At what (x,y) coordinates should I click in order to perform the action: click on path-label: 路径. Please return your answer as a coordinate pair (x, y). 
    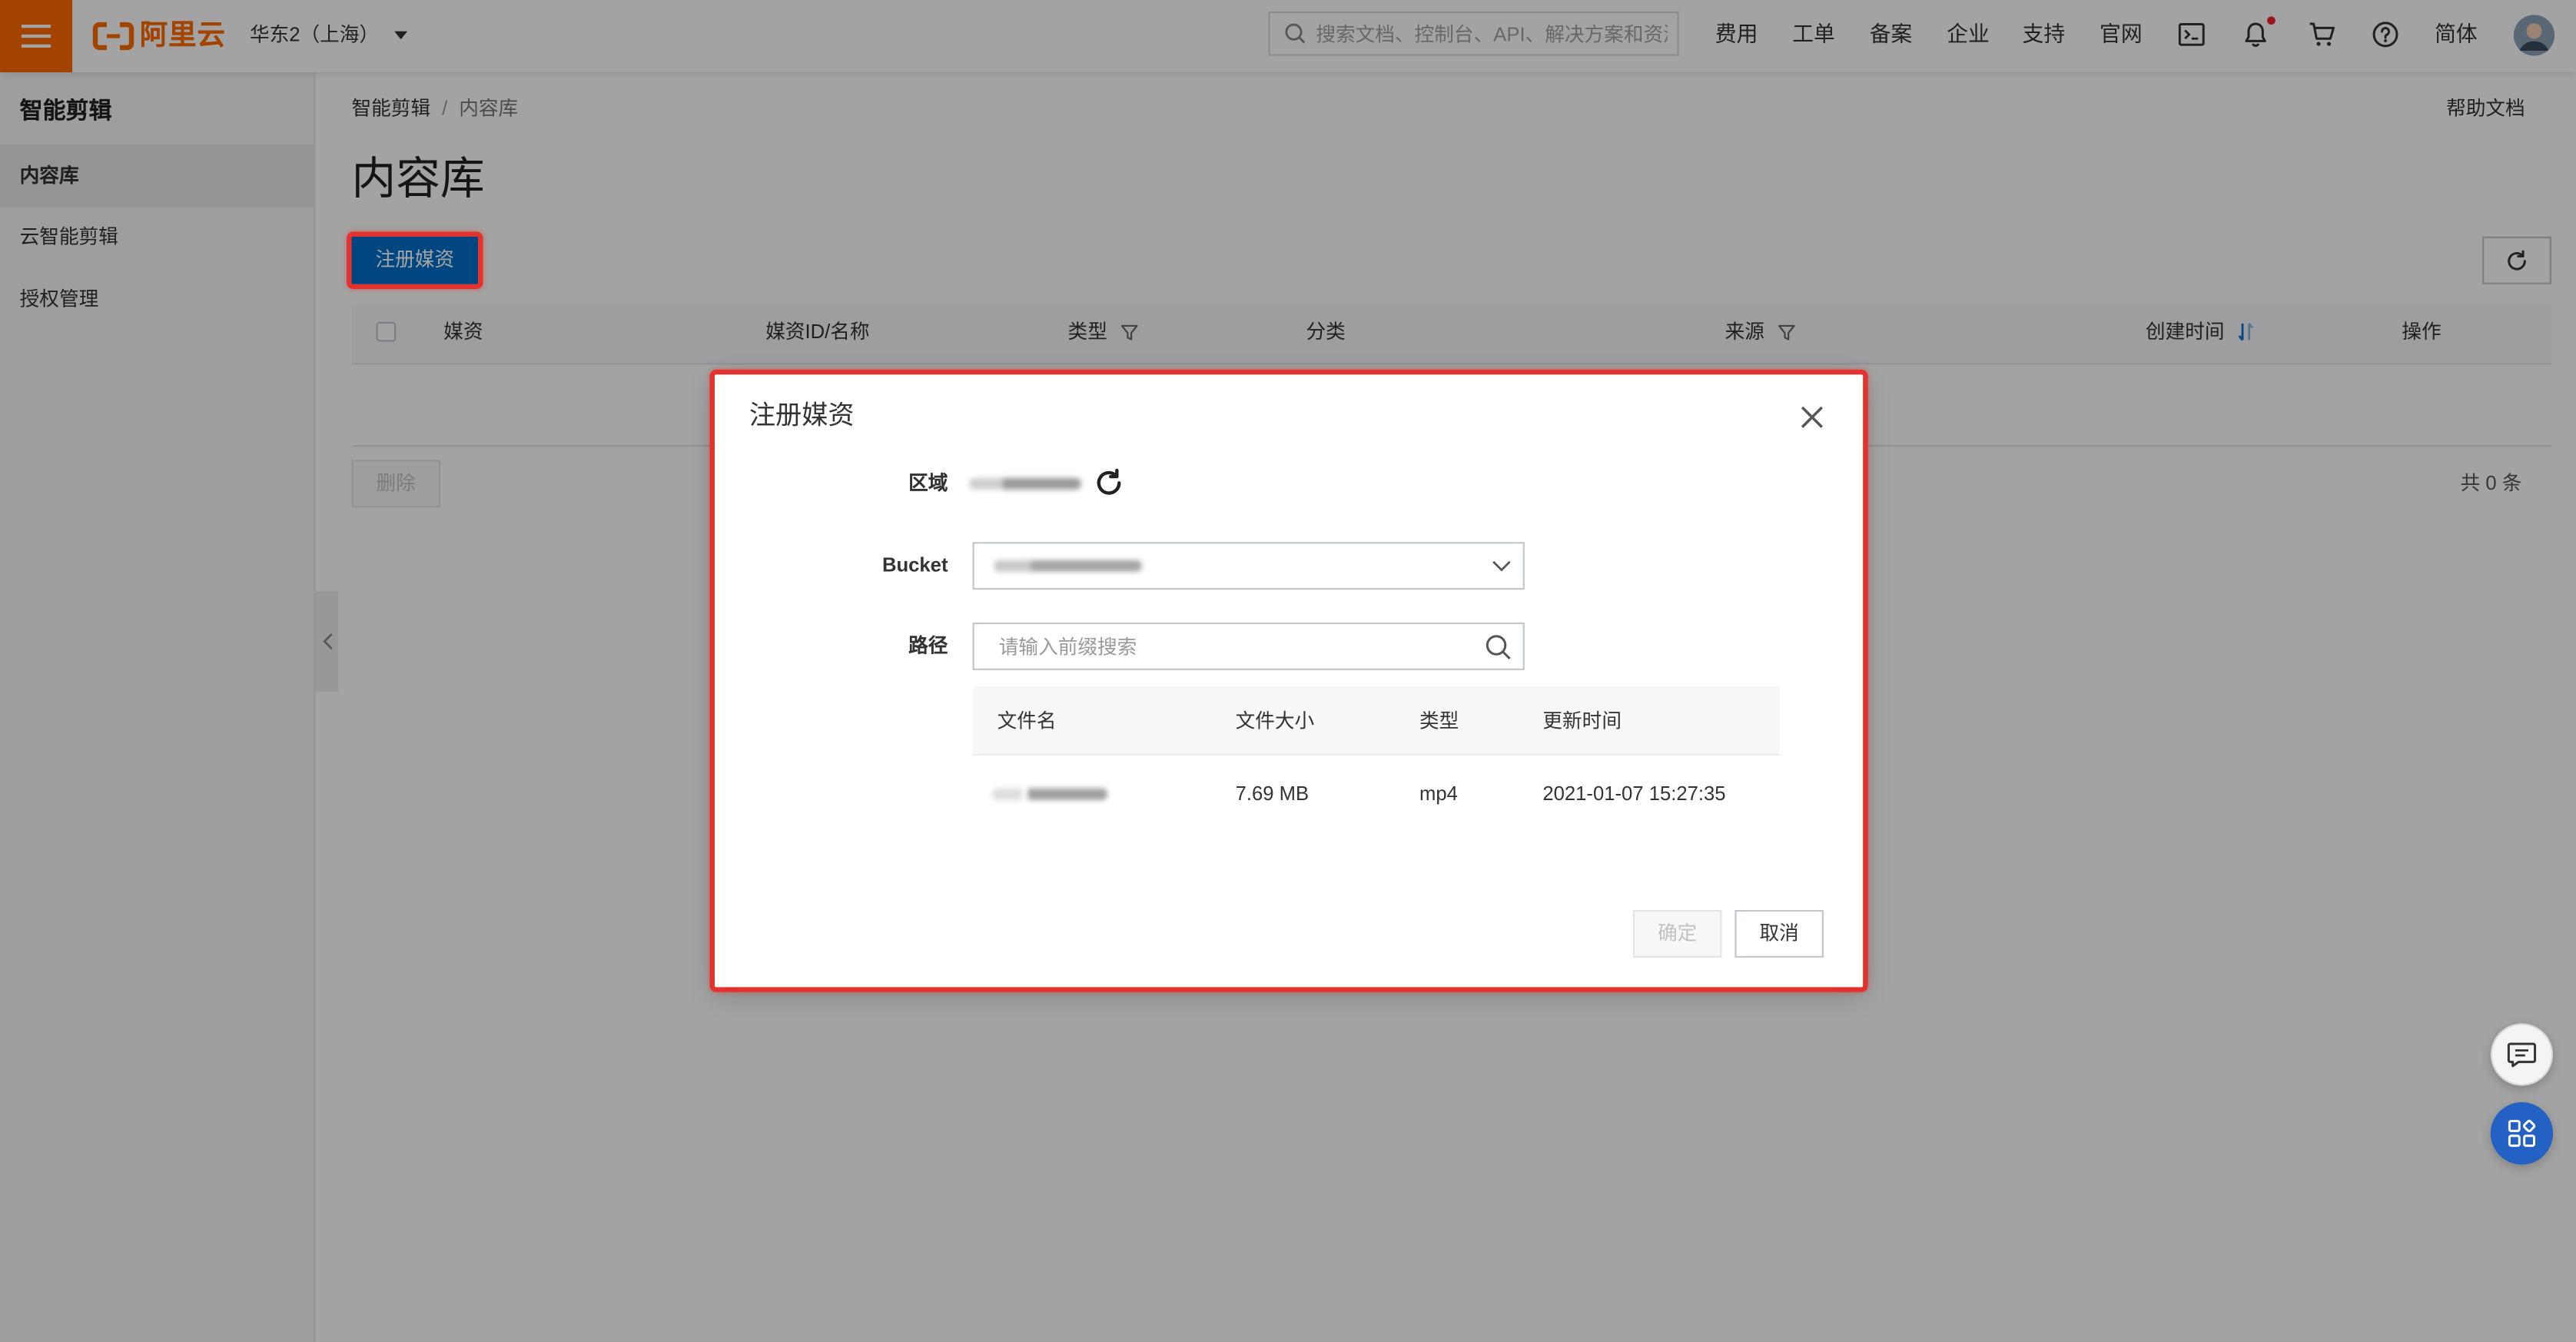
    Looking at the image, I should click on (928, 645).